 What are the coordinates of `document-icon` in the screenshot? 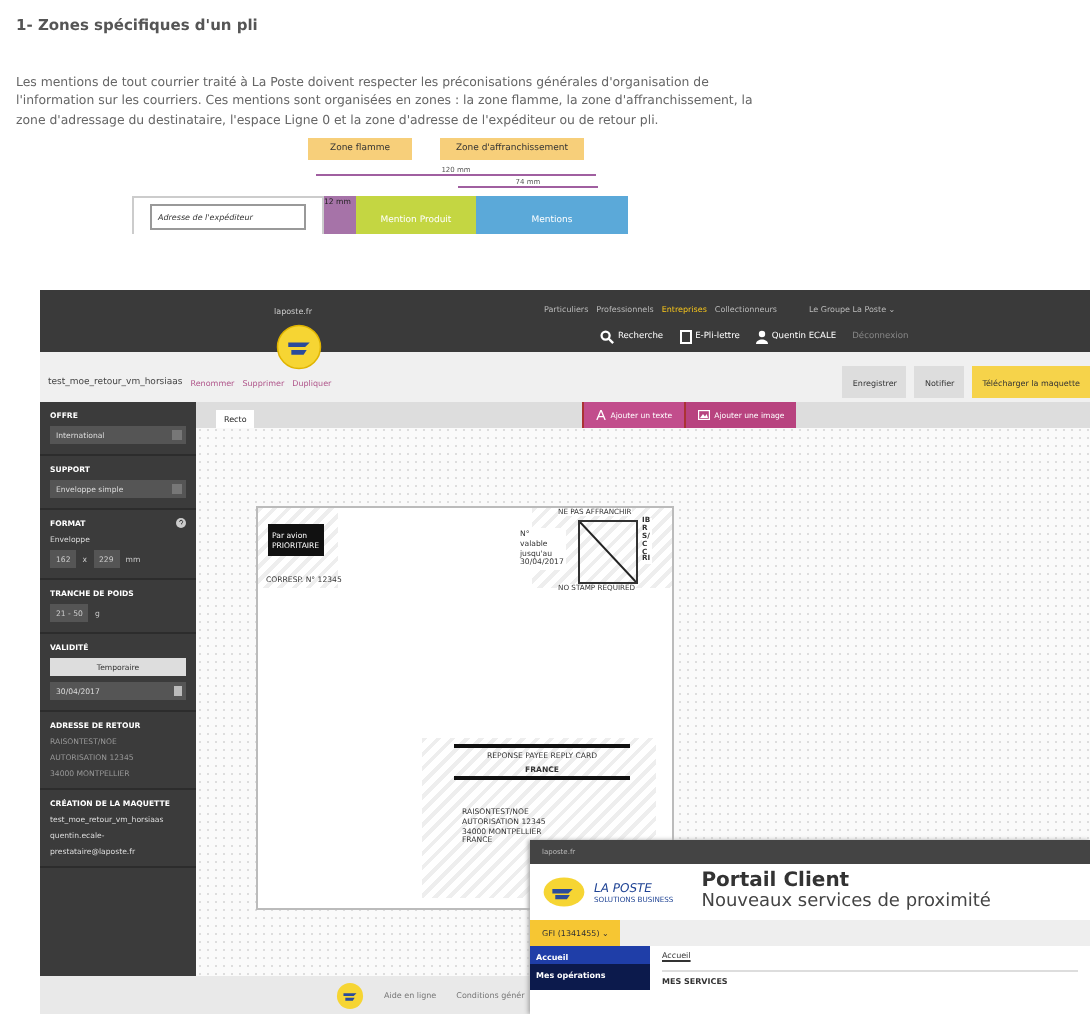 It's located at (685, 337).